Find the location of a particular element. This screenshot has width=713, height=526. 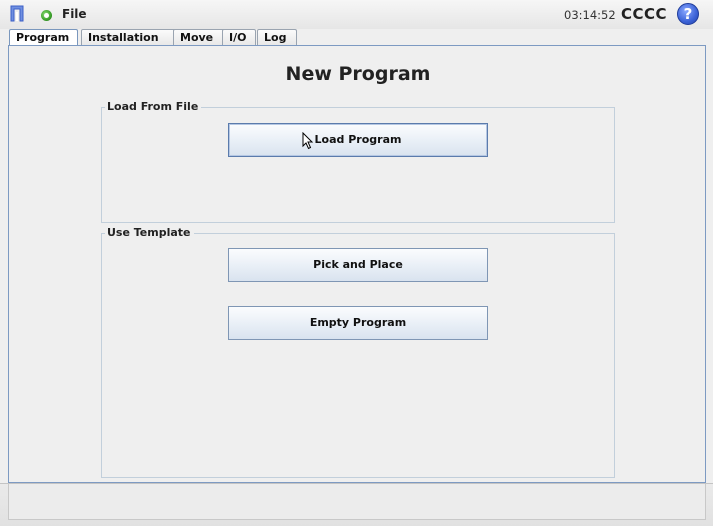

mouse-cursor-icon is located at coordinates (308, 141).